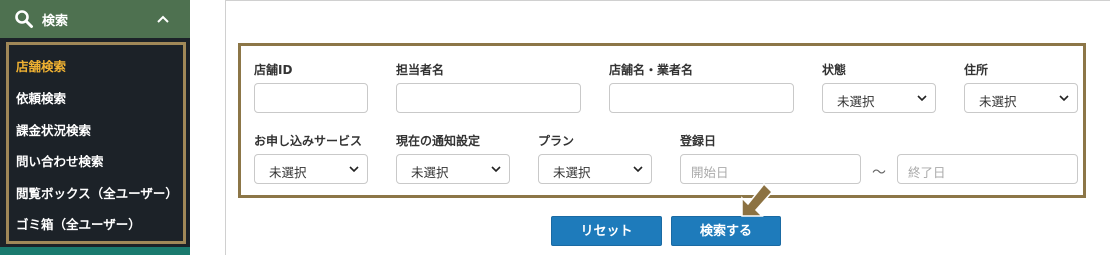  I want to click on sidebar-item-browse-box: 閲覧ボックス（全ユーザー）, so click(97, 192).